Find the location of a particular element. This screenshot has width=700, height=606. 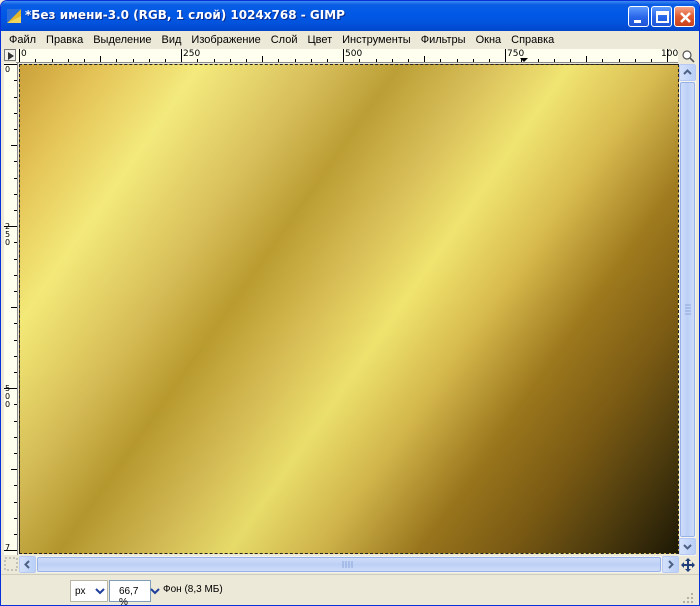

unit-value: px is located at coordinates (80, 591).